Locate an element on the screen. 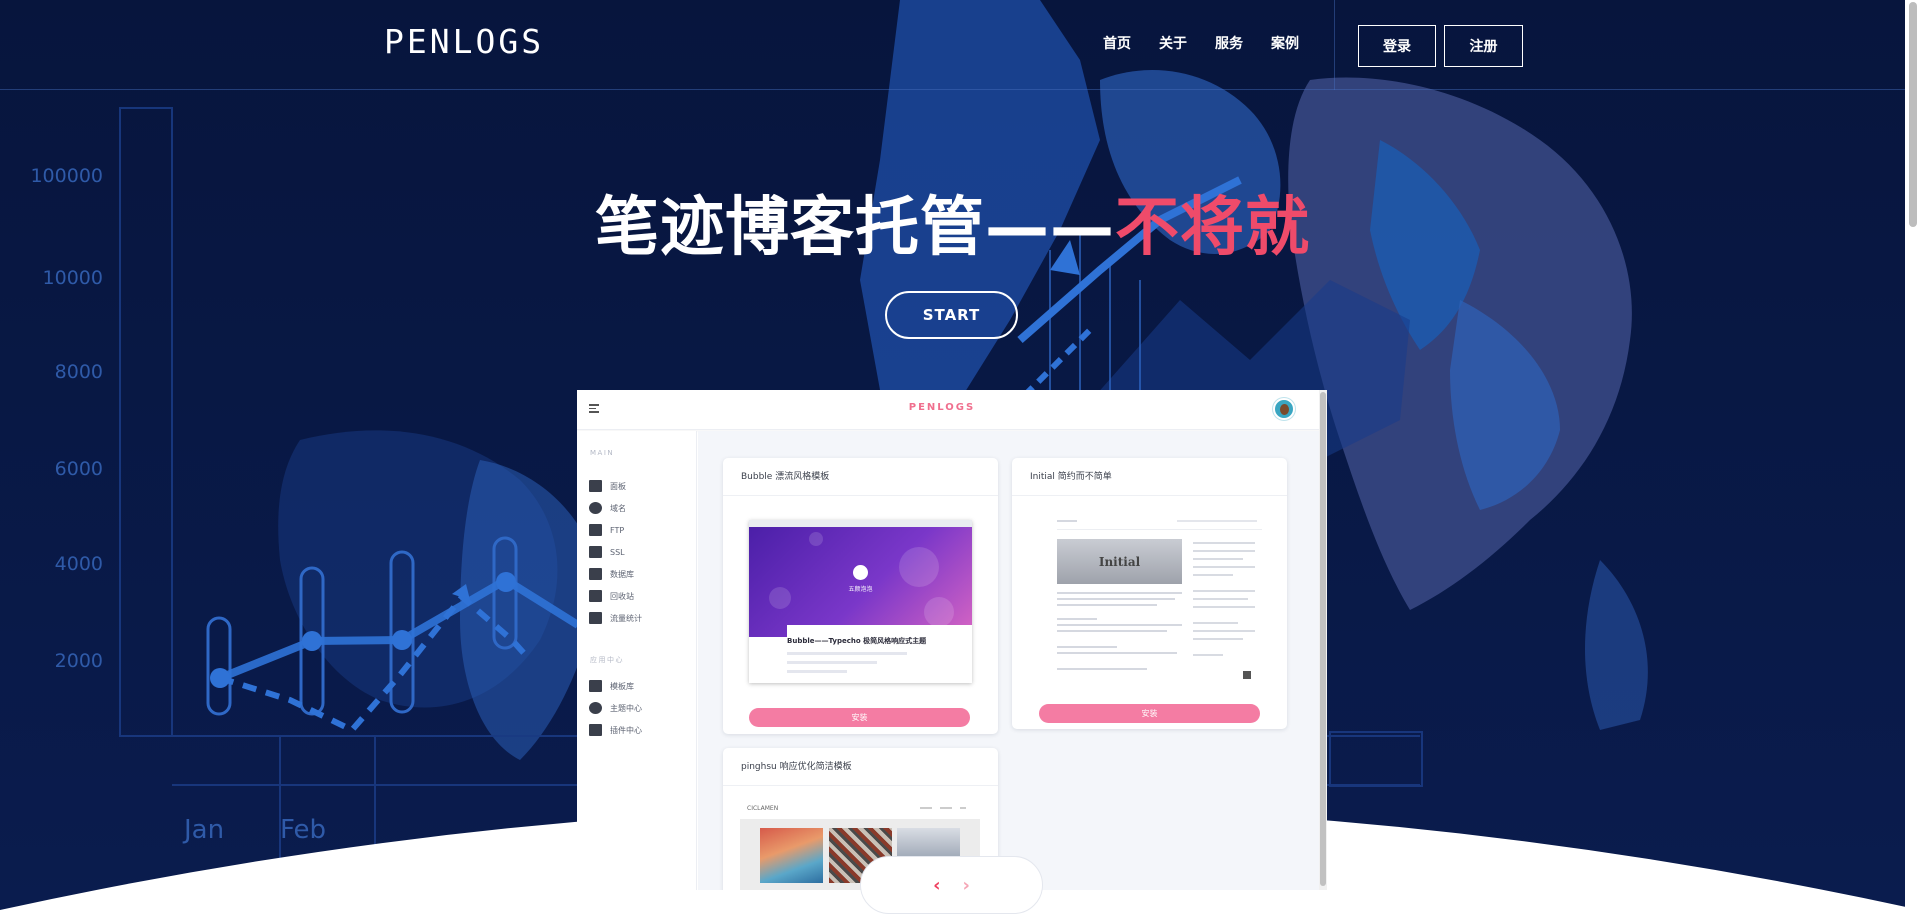 This screenshot has height=916, width=1920. hero-title: 笔迹博客托管——不将就 is located at coordinates (952, 222).